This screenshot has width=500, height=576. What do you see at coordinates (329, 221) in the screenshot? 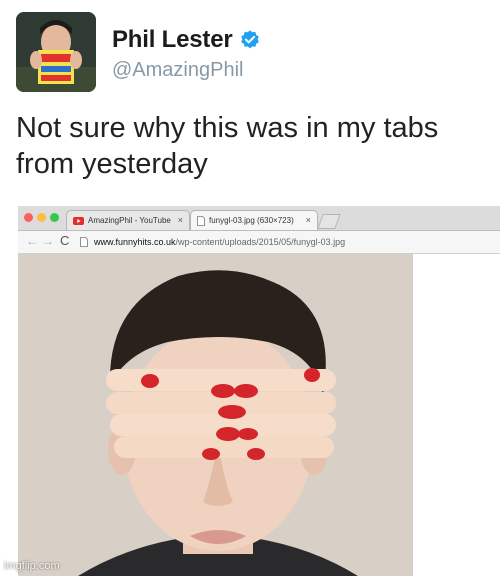
I see `new-tab-button` at bounding box center [329, 221].